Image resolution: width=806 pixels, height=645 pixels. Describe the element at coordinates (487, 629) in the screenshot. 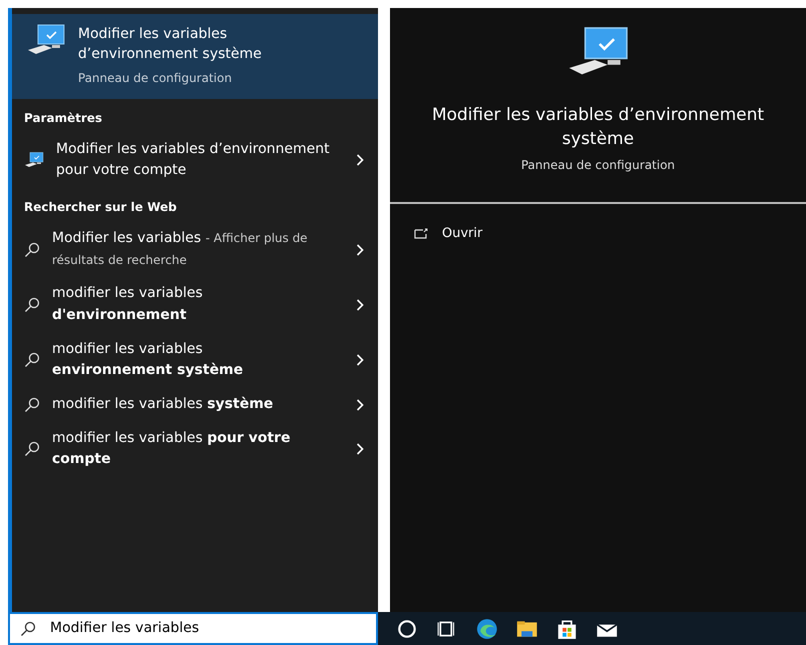

I see `browser-icon` at that location.